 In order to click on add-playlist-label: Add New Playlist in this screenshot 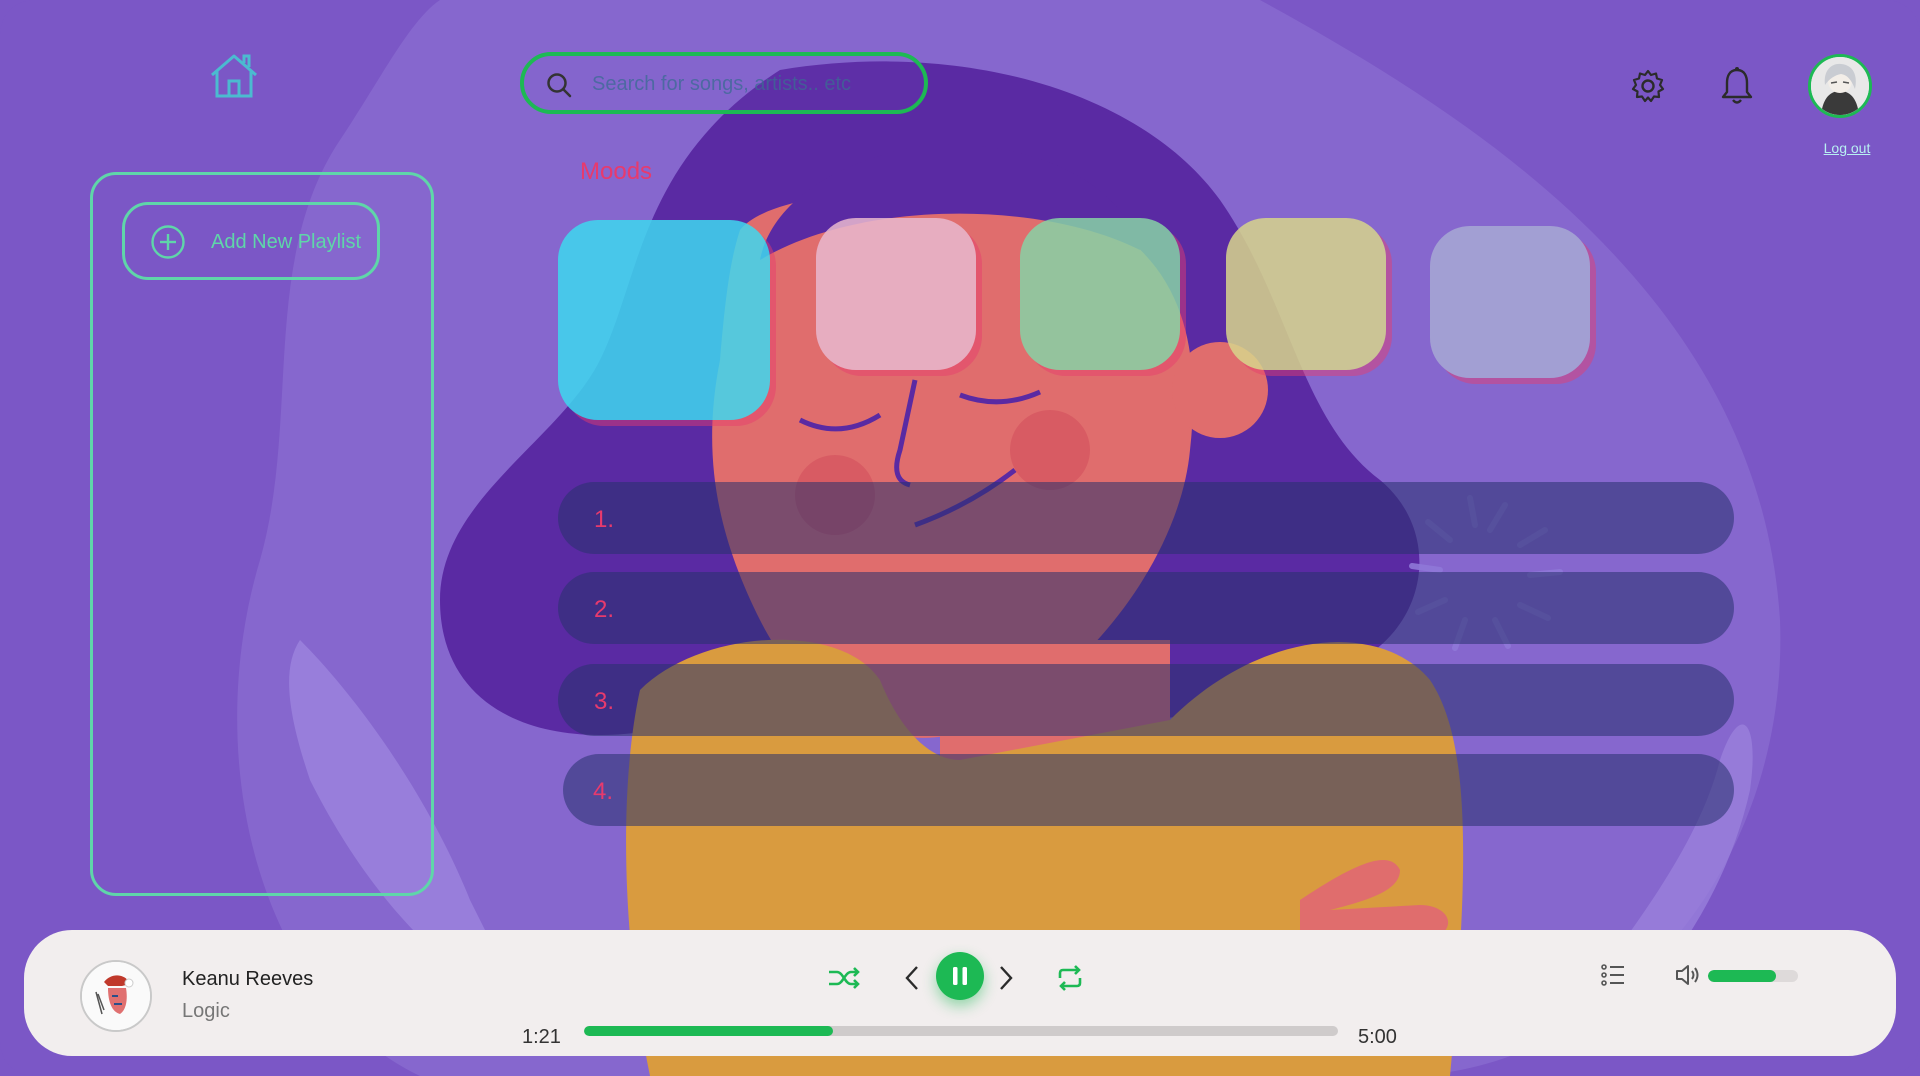, I will do `click(286, 242)`.